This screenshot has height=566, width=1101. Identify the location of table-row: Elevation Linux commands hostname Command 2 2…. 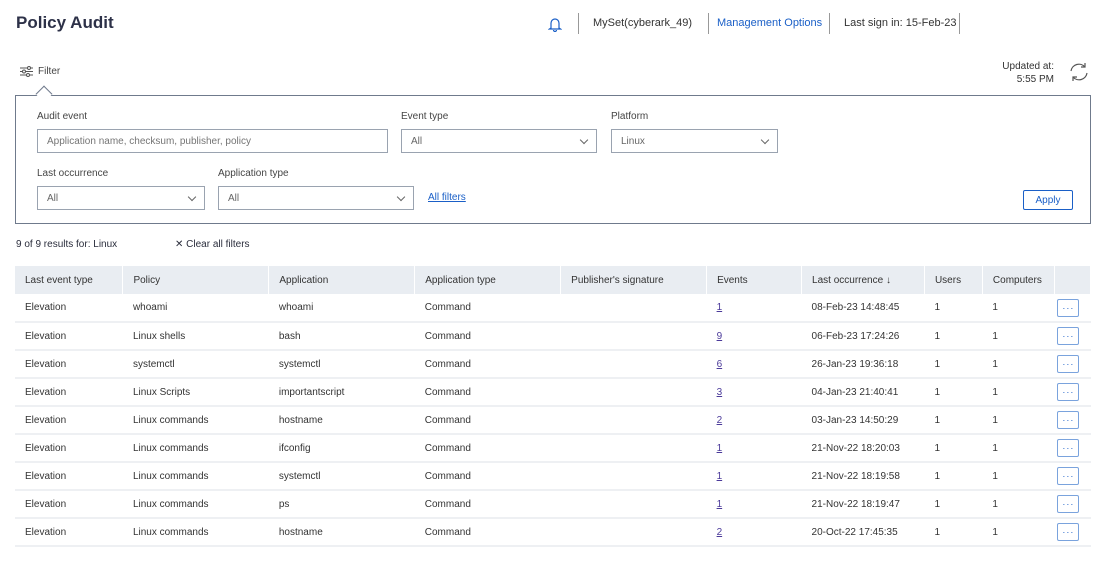
(553, 532).